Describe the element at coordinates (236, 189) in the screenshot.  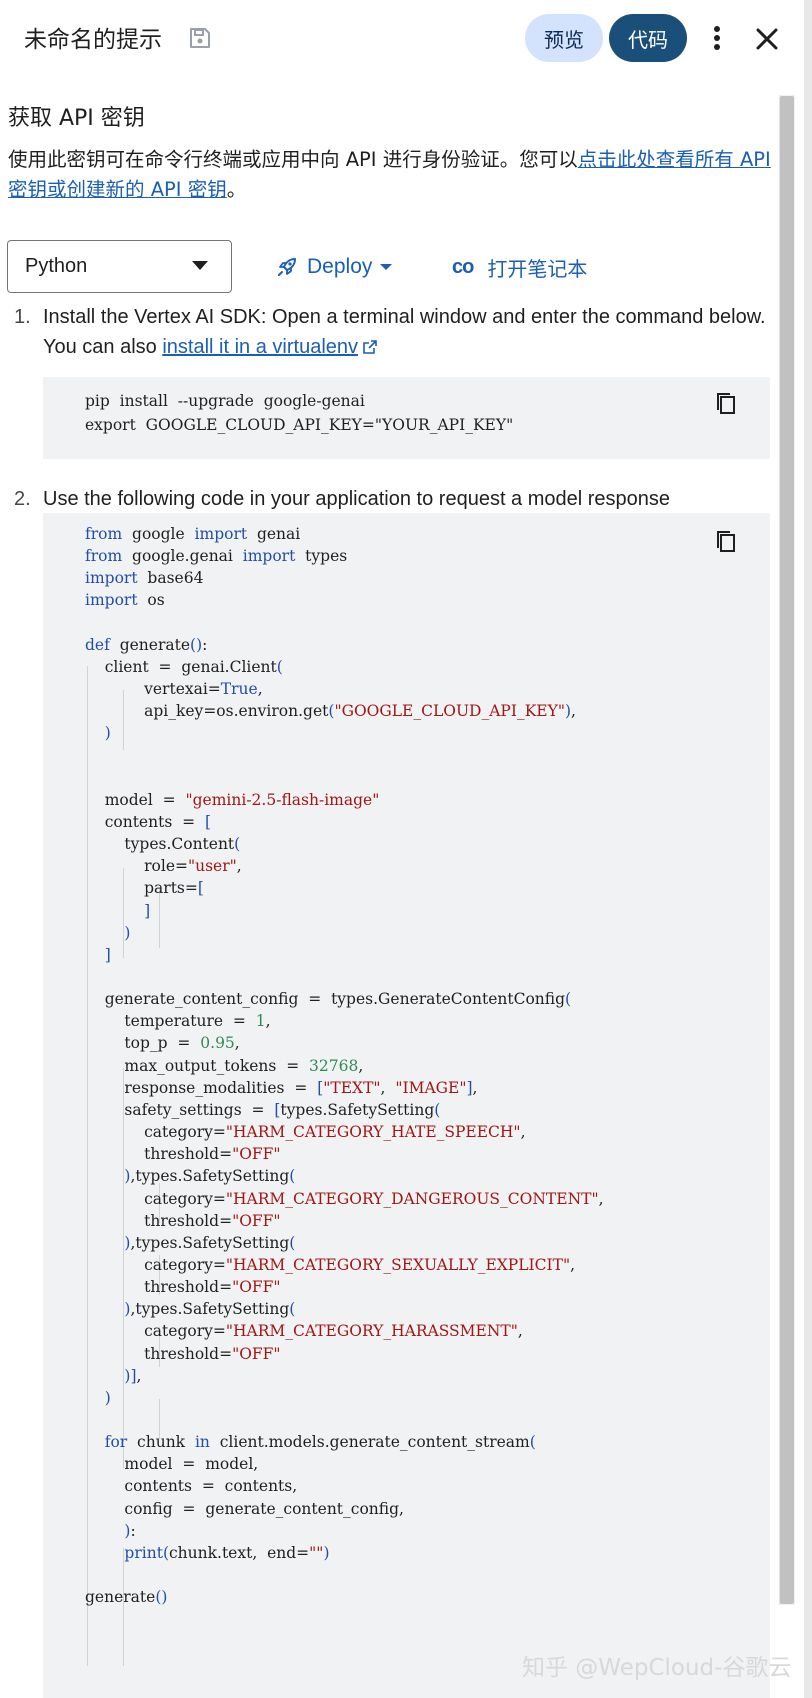
I see `description-suffix: 。` at that location.